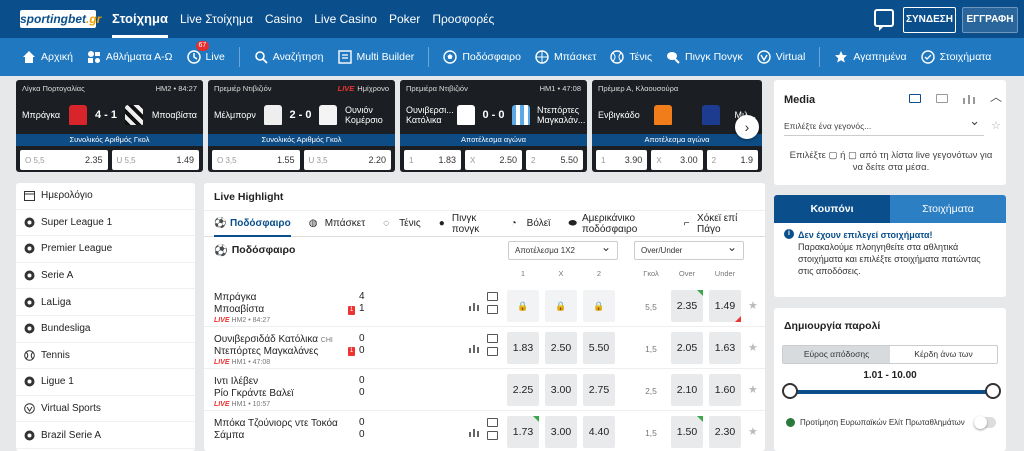 This screenshot has width=1024, height=451. What do you see at coordinates (985, 422) in the screenshot?
I see `elite-leagues-toggle` at bounding box center [985, 422].